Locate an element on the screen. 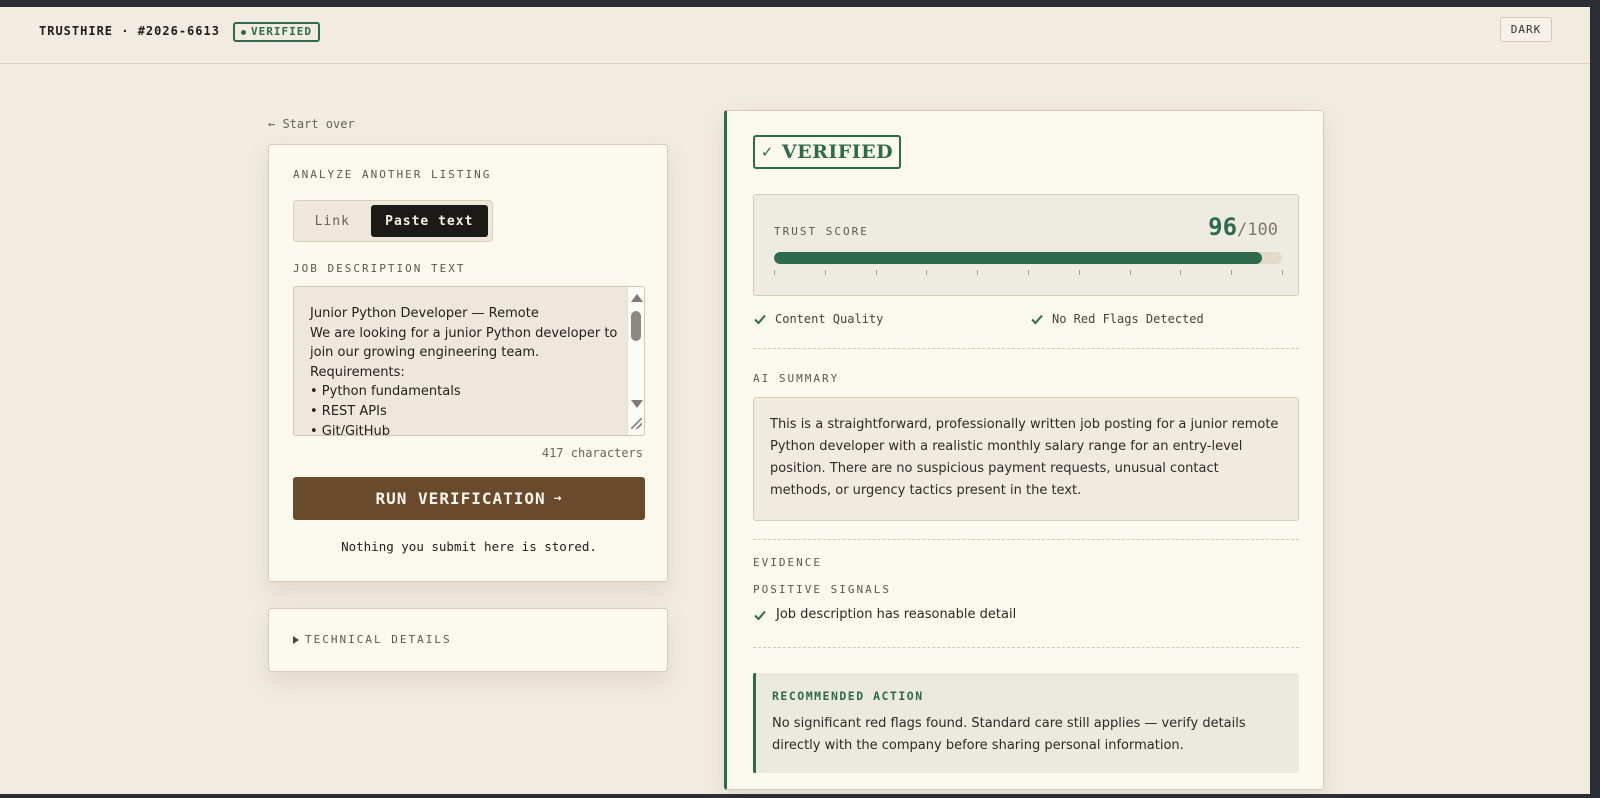 Image resolution: width=1600 pixels, height=798 pixels. scroll-down-icon is located at coordinates (637, 404).